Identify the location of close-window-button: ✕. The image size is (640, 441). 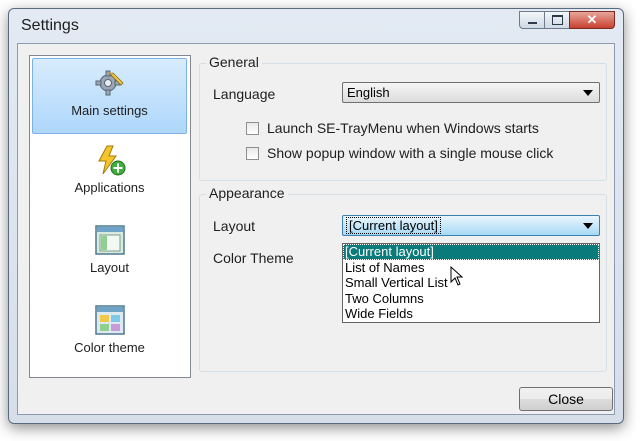
(592, 20).